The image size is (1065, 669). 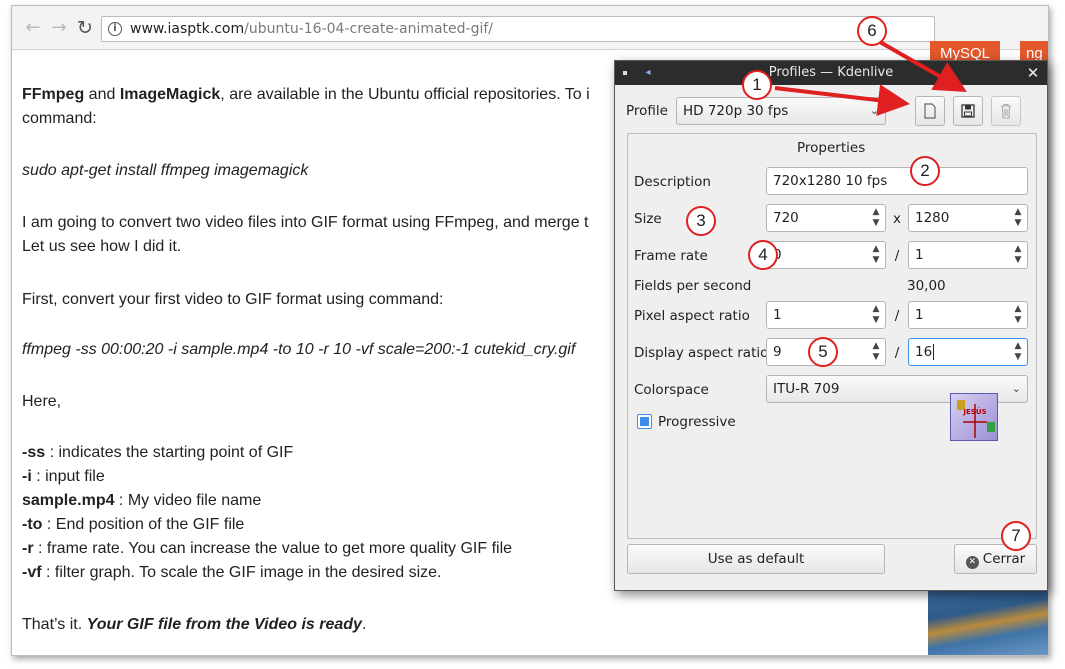 I want to click on param-item: -to : End position of the GIF file, so click(x=133, y=525).